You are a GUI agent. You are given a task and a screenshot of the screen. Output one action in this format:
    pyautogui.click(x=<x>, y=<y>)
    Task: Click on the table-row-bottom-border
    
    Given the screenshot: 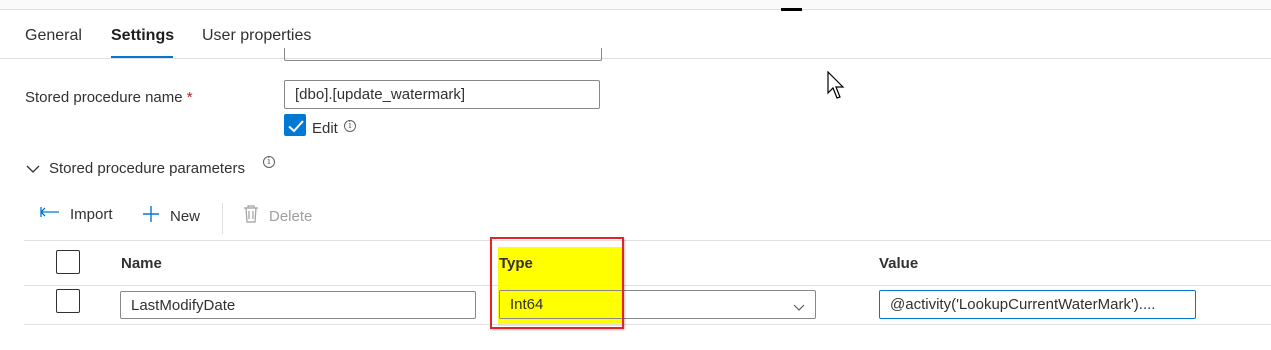 What is the action you would take?
    pyautogui.click(x=647, y=324)
    